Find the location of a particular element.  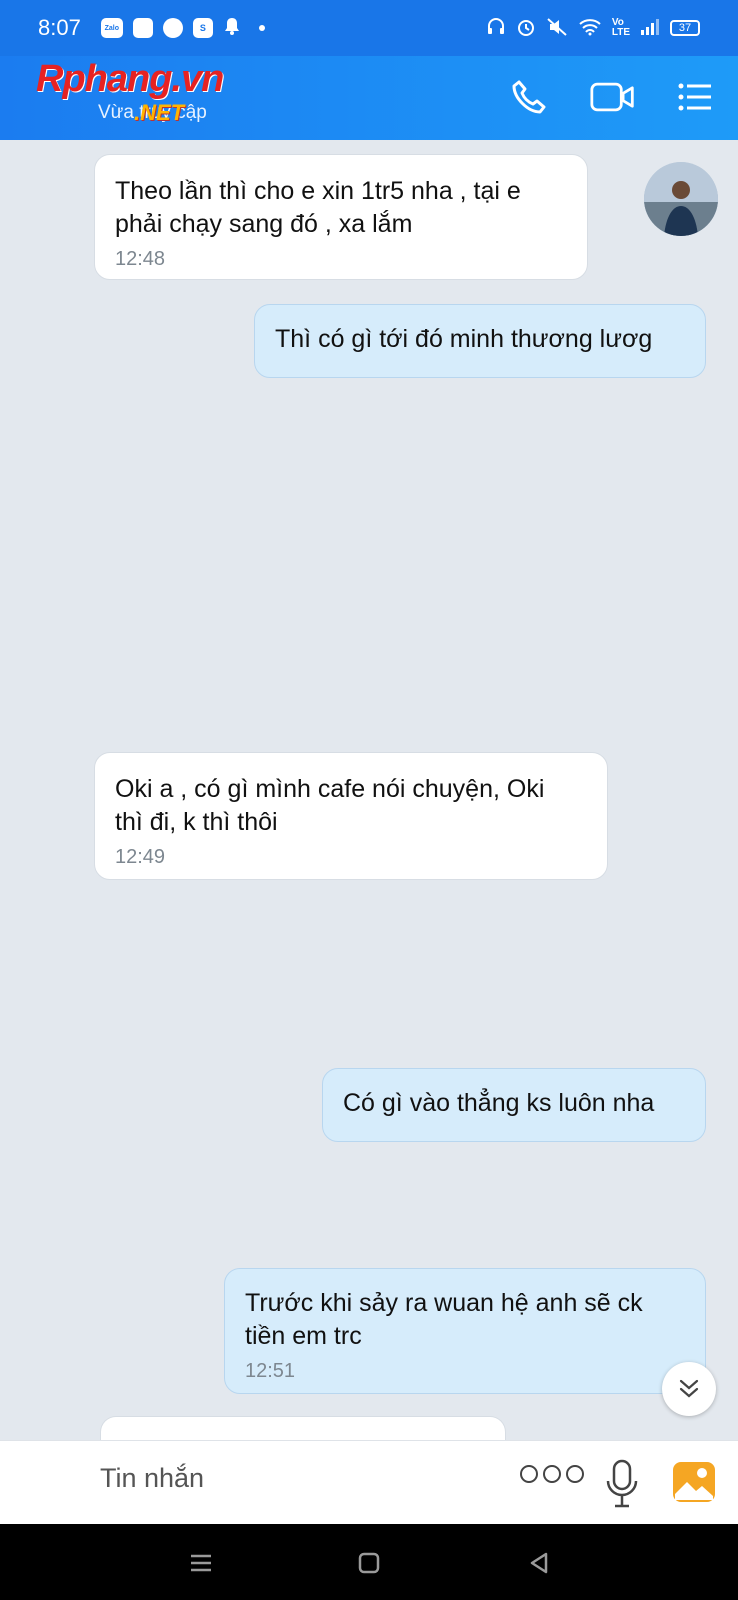

more-options-button is located at coordinates (552, 1474).